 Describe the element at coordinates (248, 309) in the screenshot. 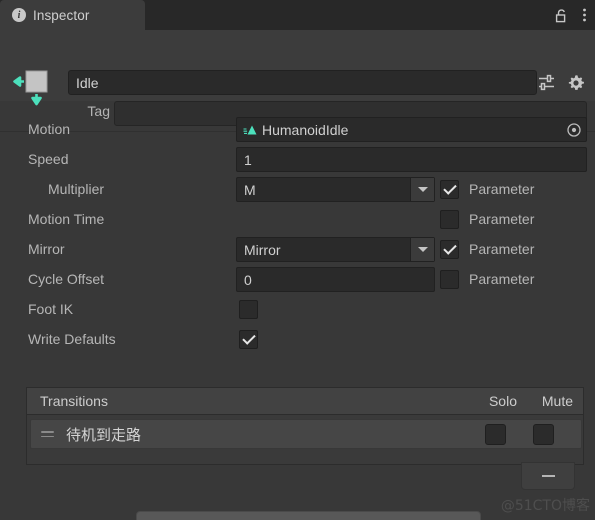

I see `foot-ik-checkbox` at that location.